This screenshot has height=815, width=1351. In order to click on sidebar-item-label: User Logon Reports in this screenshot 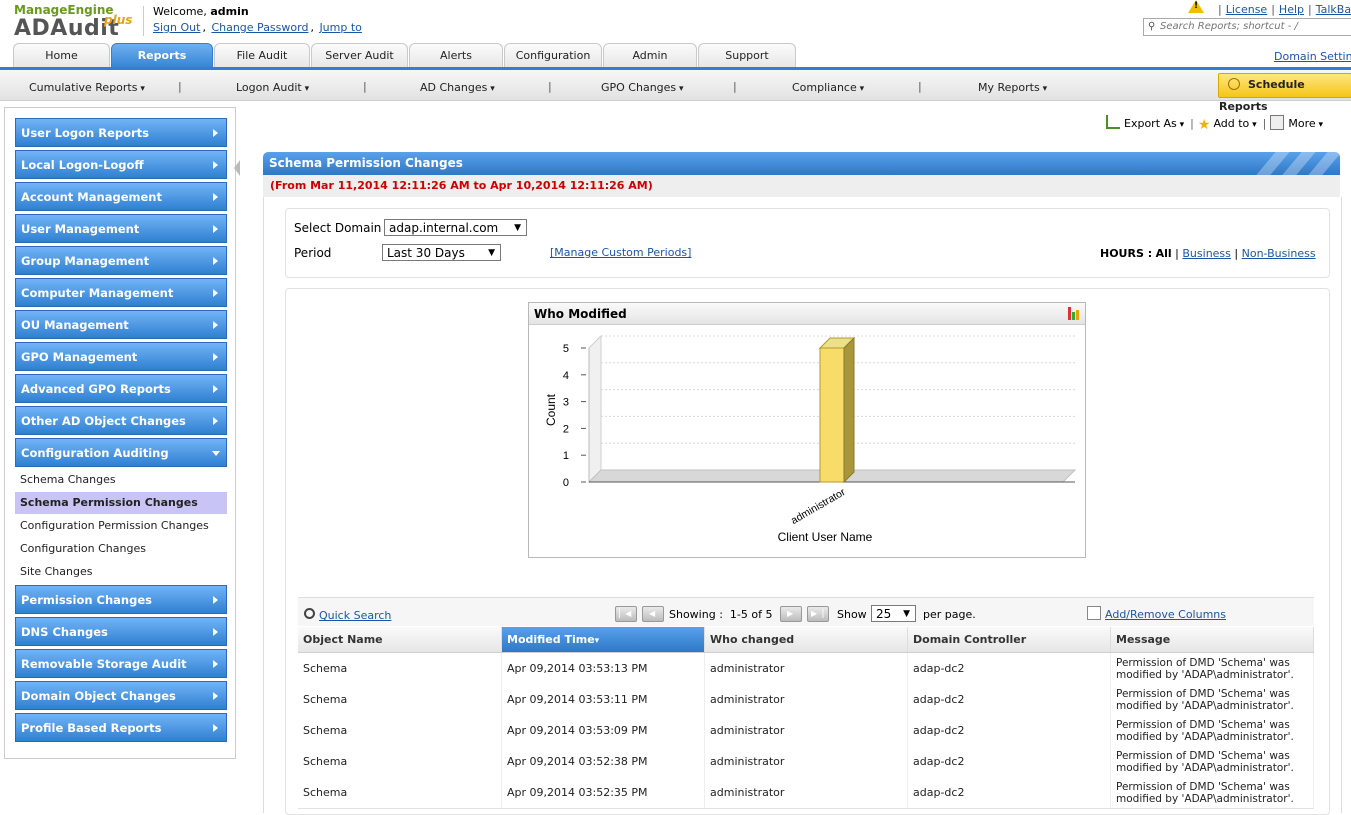, I will do `click(85, 133)`.